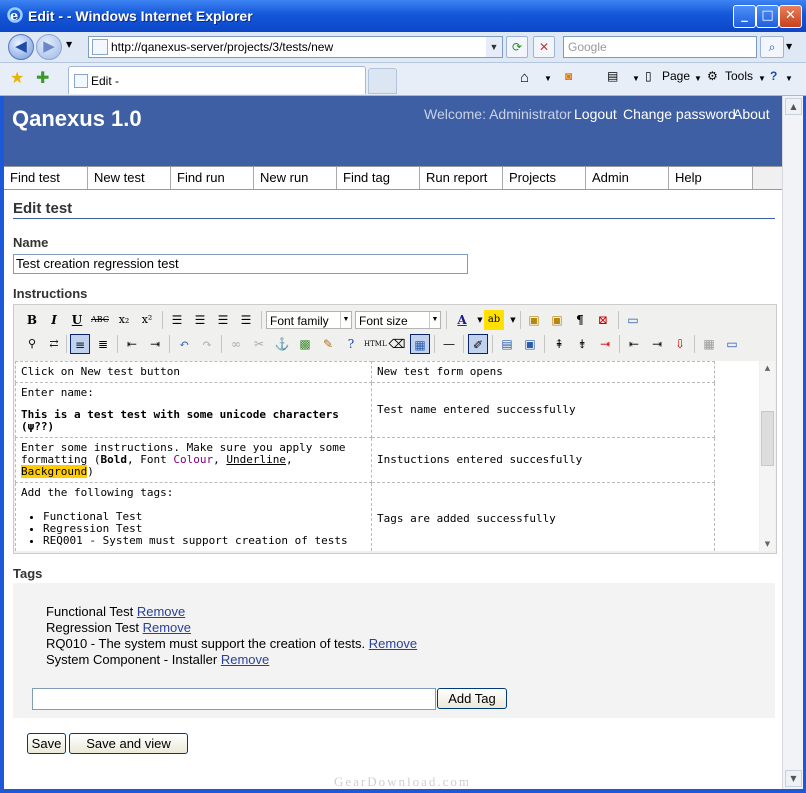 The image size is (806, 793). What do you see at coordinates (580, 320) in the screenshot?
I see `show-blocks-icon: ¶` at bounding box center [580, 320].